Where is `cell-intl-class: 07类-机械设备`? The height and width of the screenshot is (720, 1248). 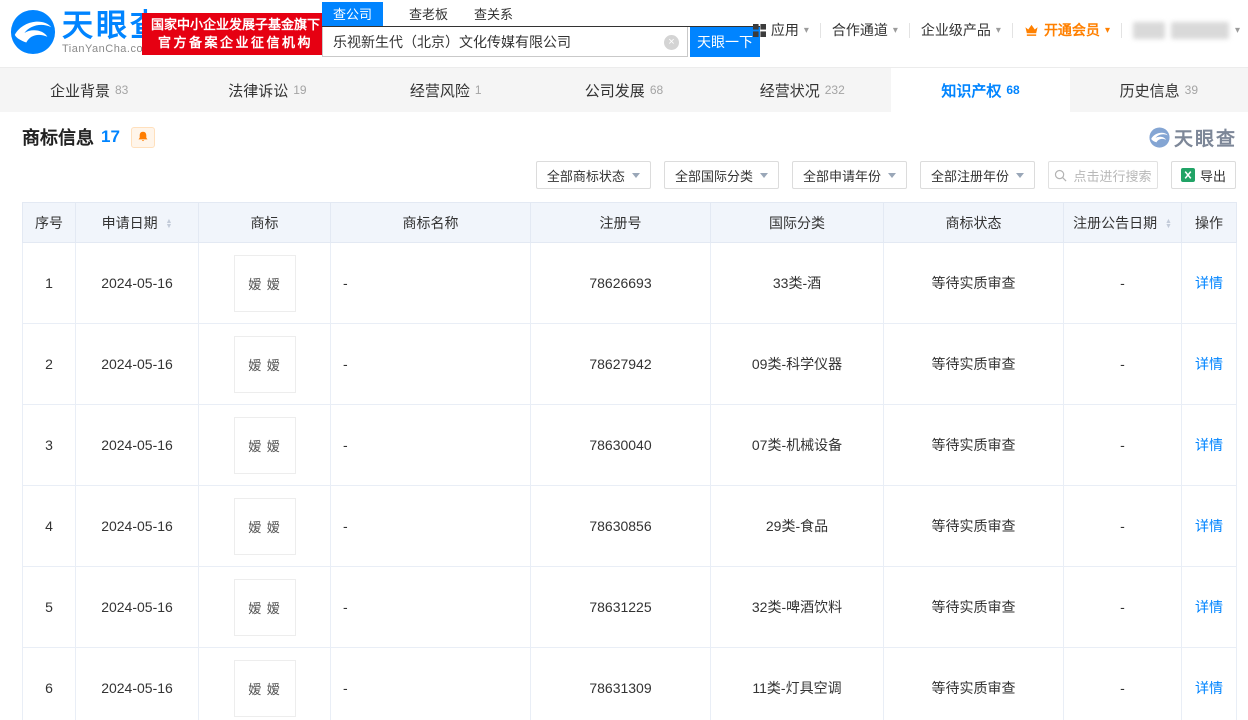 cell-intl-class: 07类-机械设备 is located at coordinates (797, 445).